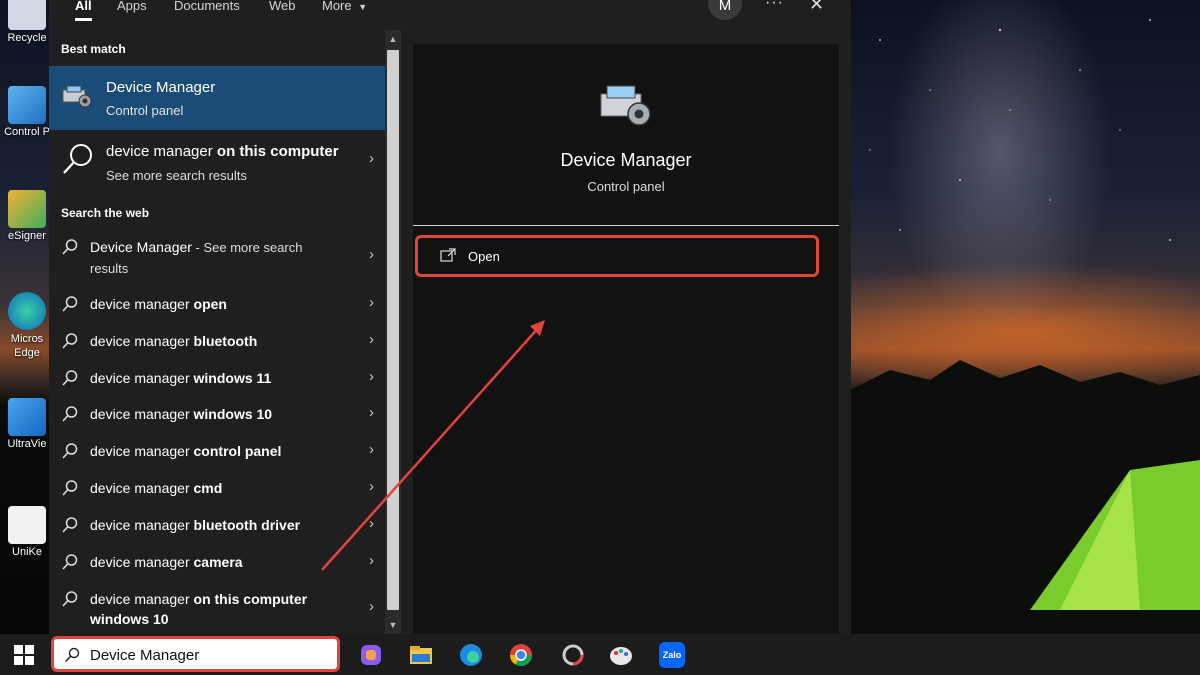 This screenshot has width=1200, height=675. I want to click on search-input, so click(210, 655).